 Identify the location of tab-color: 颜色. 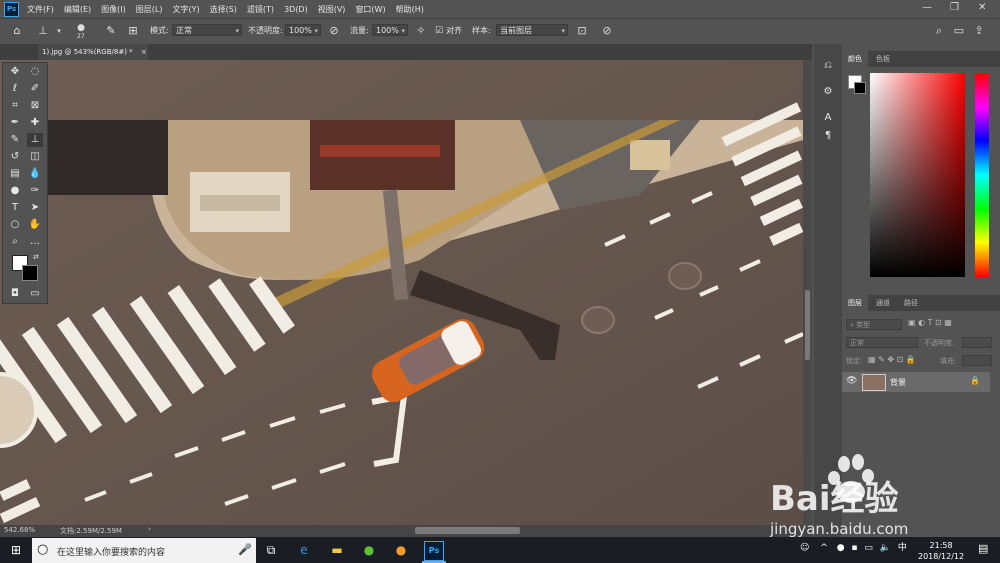
(855, 59).